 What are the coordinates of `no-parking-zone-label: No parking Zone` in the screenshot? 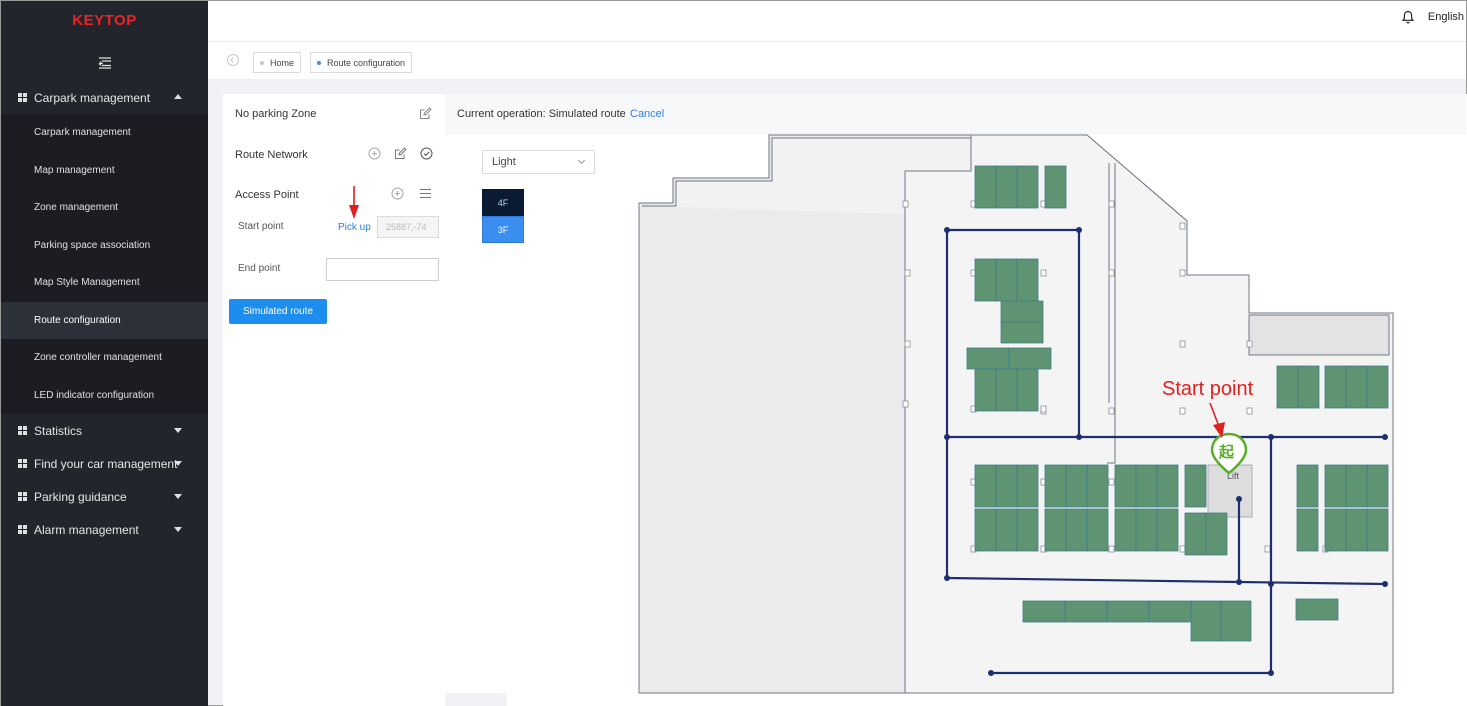 It's located at (276, 114).